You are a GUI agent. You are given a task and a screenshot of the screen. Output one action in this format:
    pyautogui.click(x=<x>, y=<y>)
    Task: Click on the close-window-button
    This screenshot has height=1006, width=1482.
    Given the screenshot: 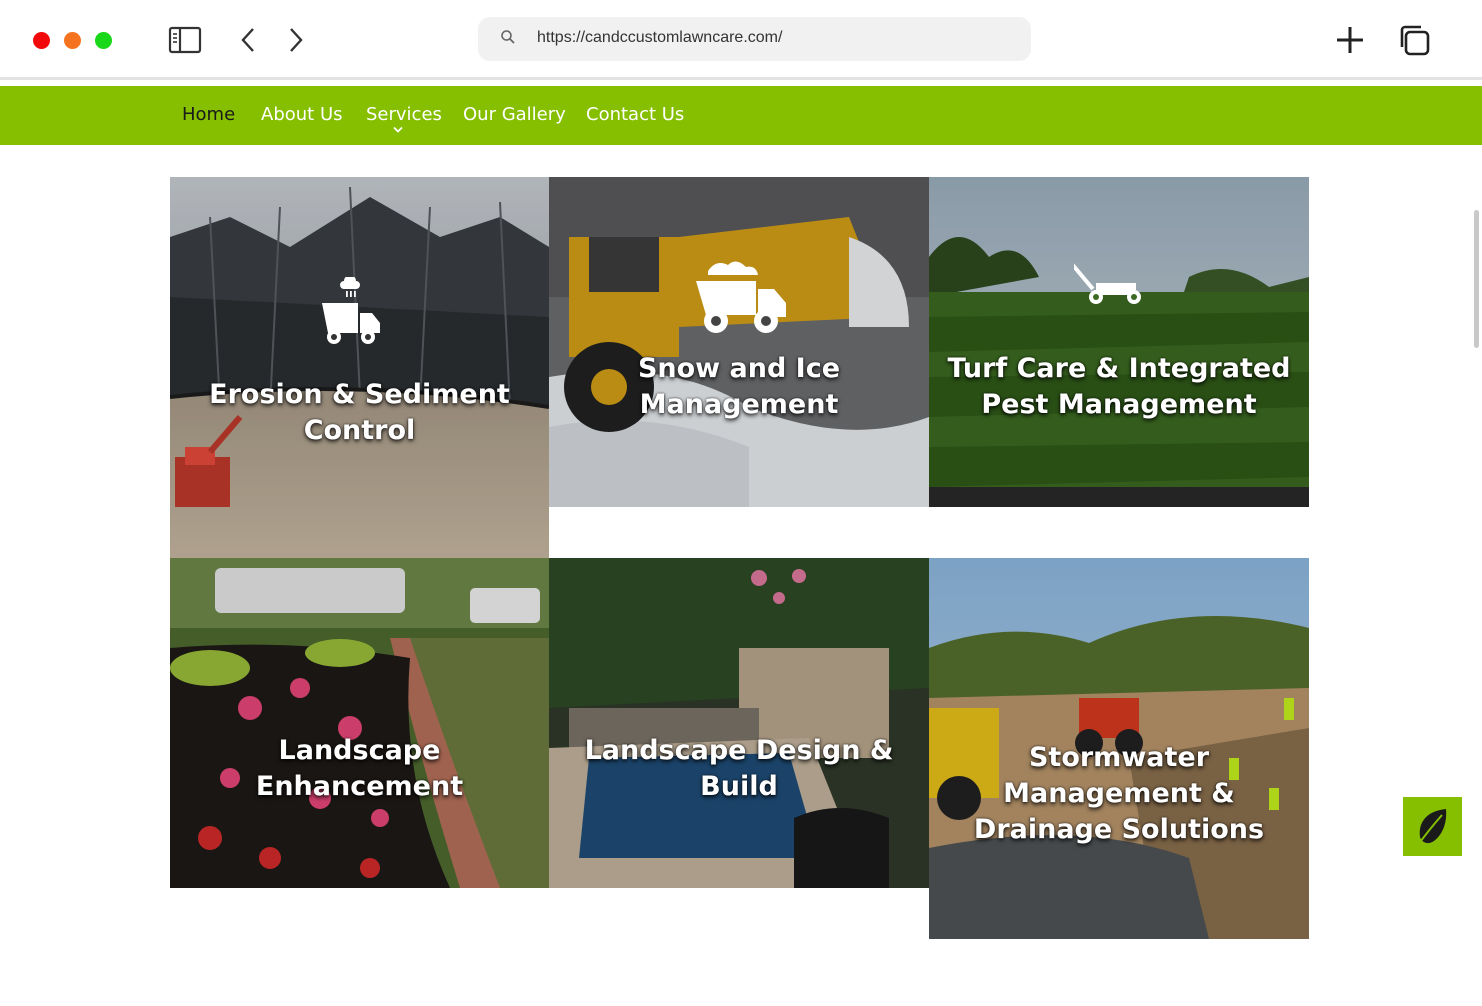 What is the action you would take?
    pyautogui.click(x=41, y=40)
    